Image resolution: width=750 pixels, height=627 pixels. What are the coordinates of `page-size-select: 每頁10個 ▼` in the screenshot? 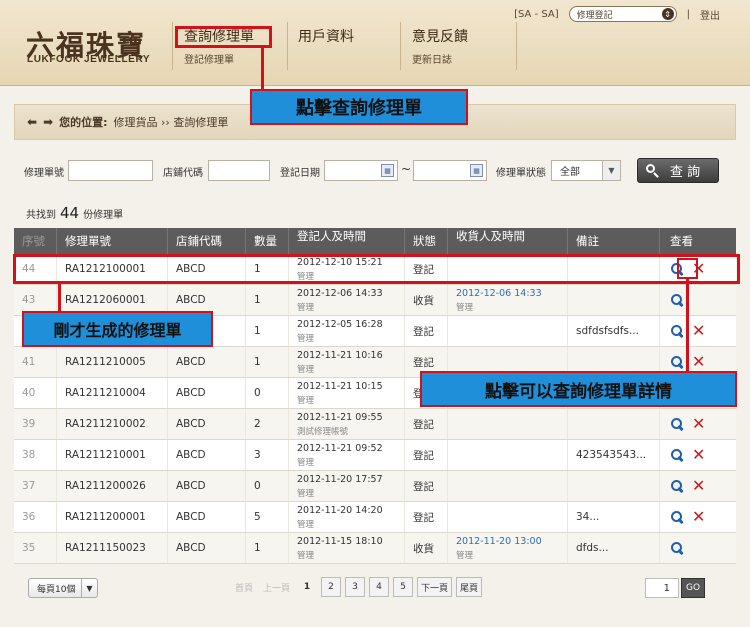 It's located at (63, 588).